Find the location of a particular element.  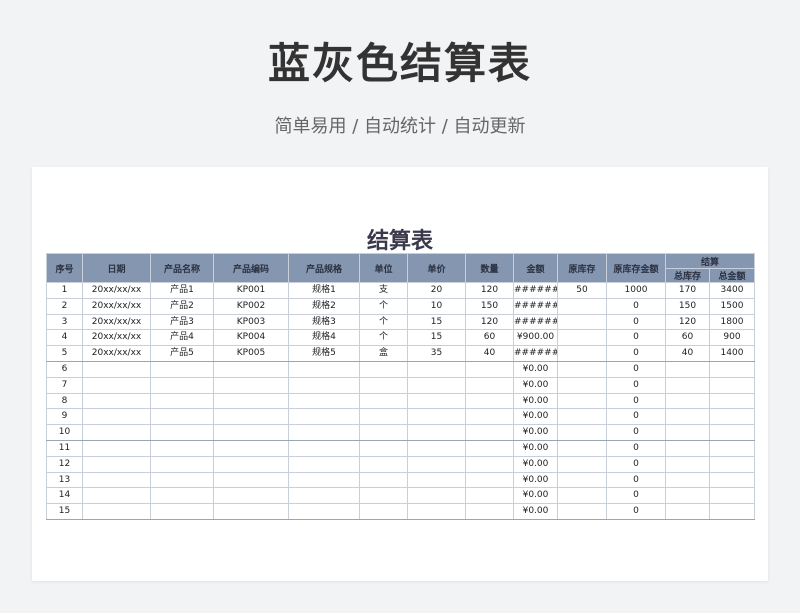

header-quantity: 数量 is located at coordinates (489, 268).